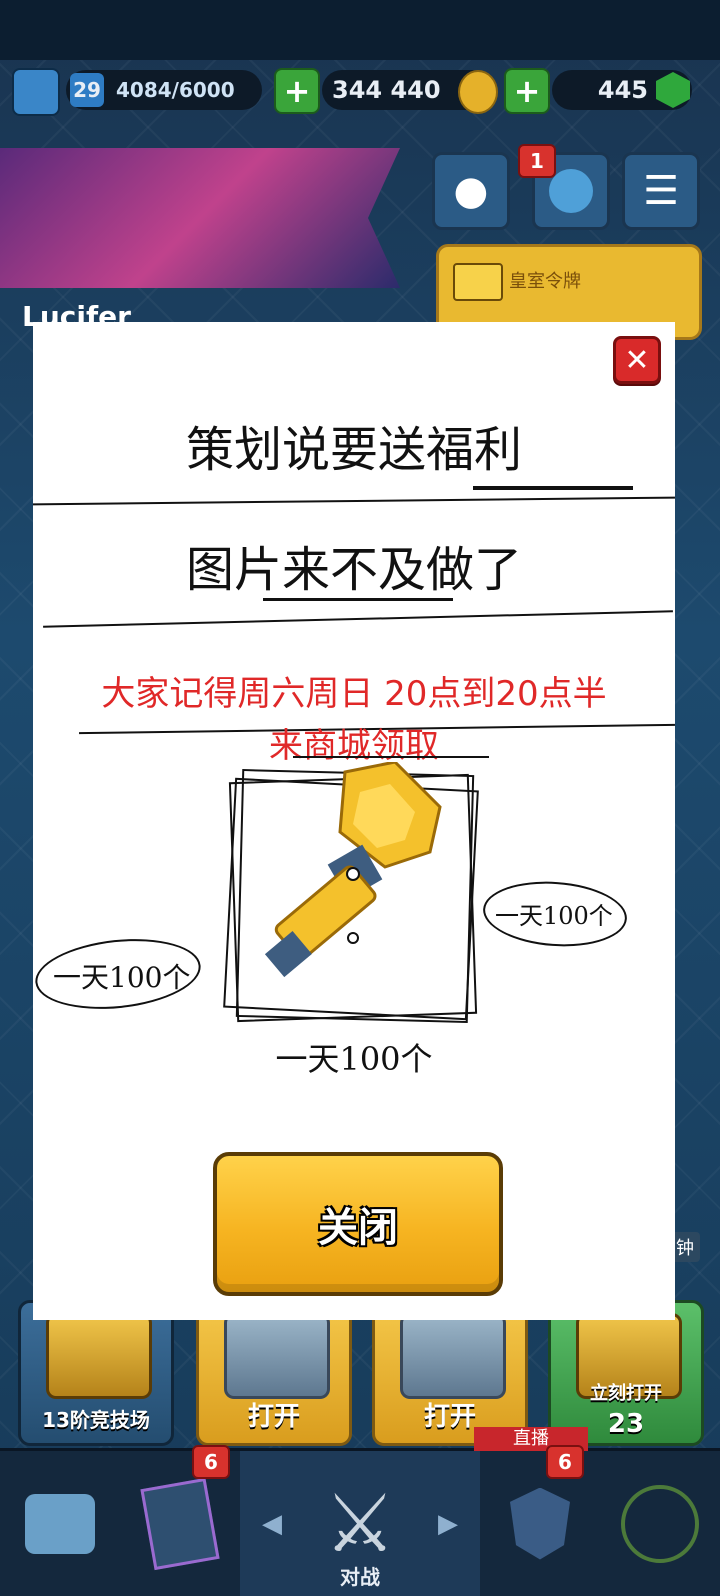 Image resolution: width=720 pixels, height=1596 pixels. What do you see at coordinates (354, 694) in the screenshot?
I see `notice-line-1: 大家记得周六周日 20点到20点半` at bounding box center [354, 694].